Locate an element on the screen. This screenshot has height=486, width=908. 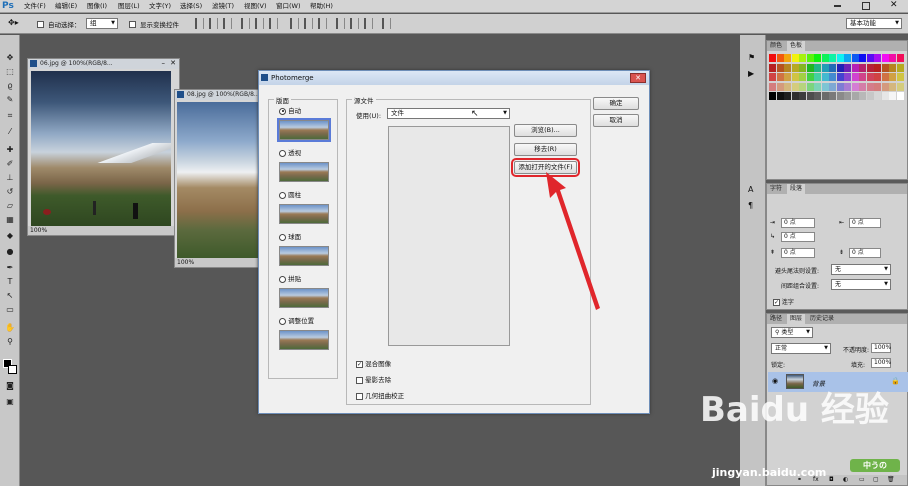
space-after-field: 0 点 is located at coordinates (865, 253).